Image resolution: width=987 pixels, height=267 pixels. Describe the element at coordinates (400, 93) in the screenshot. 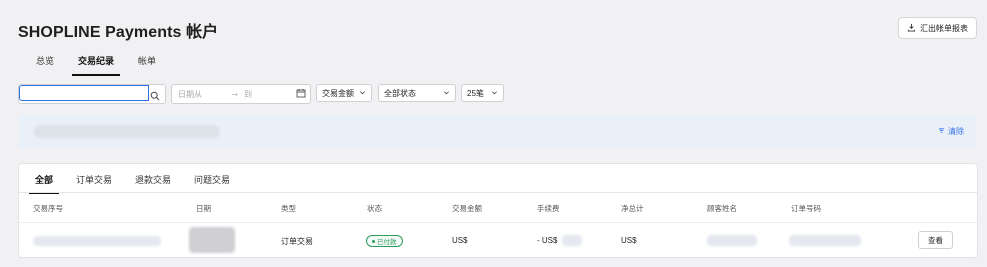

I see `status-select-value: 全部状态` at that location.